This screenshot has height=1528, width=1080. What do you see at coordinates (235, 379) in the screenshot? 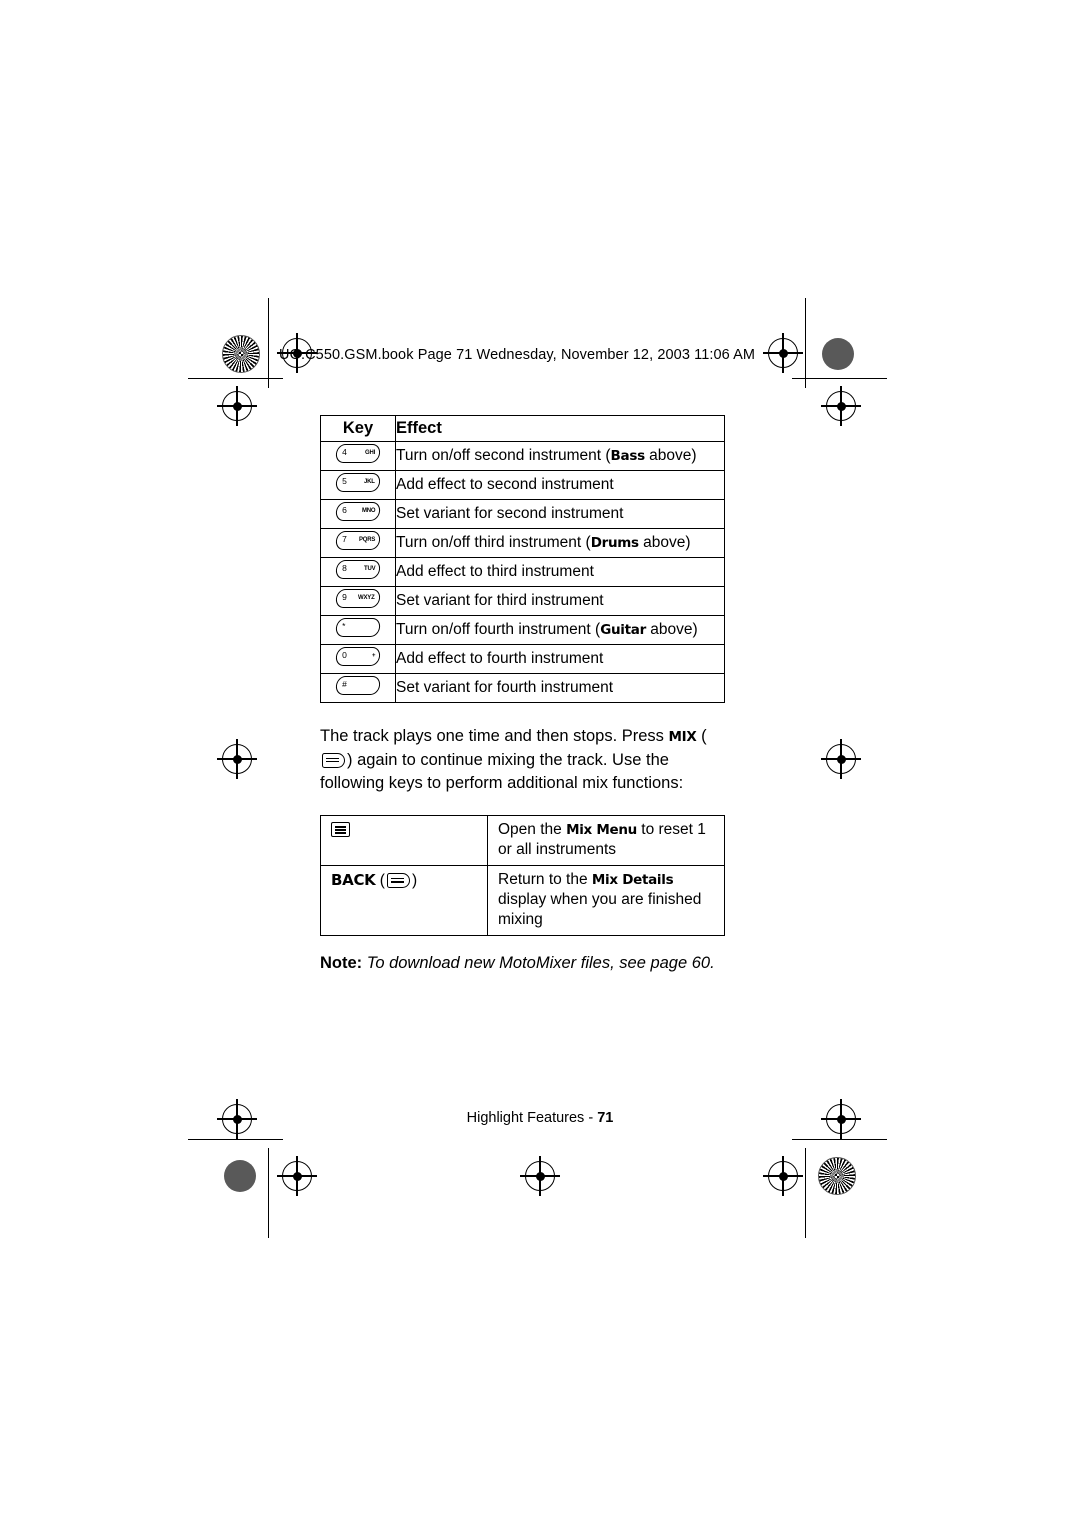
I see `crop-line-left-top-horizontal` at bounding box center [235, 379].